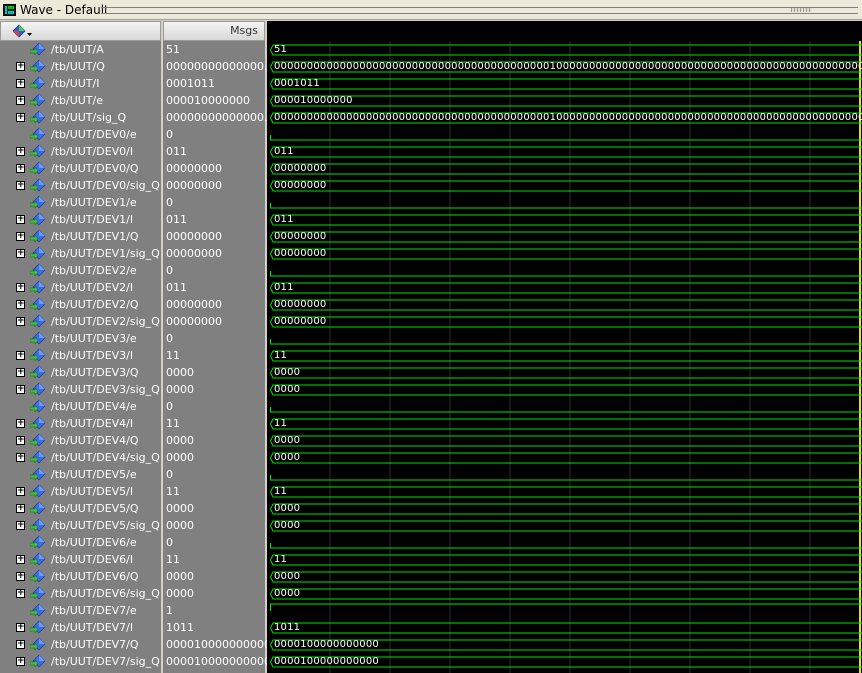 The image size is (862, 673). Describe the element at coordinates (80, 338) in the screenshot. I see `signal-row: /tb/UUT/DEV3/e` at that location.